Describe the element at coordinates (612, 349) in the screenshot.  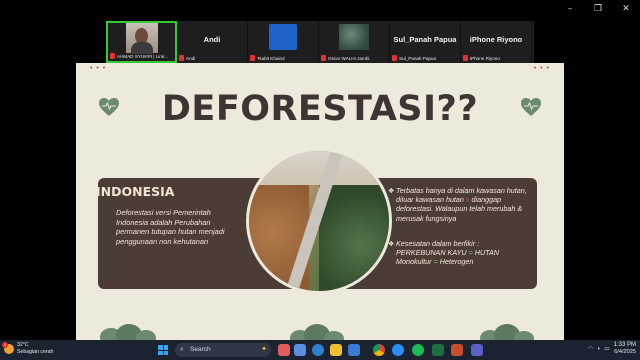
I see `system-tray: ◠ ◖ ▭ 1:33 PM 6/4/2025` at that location.